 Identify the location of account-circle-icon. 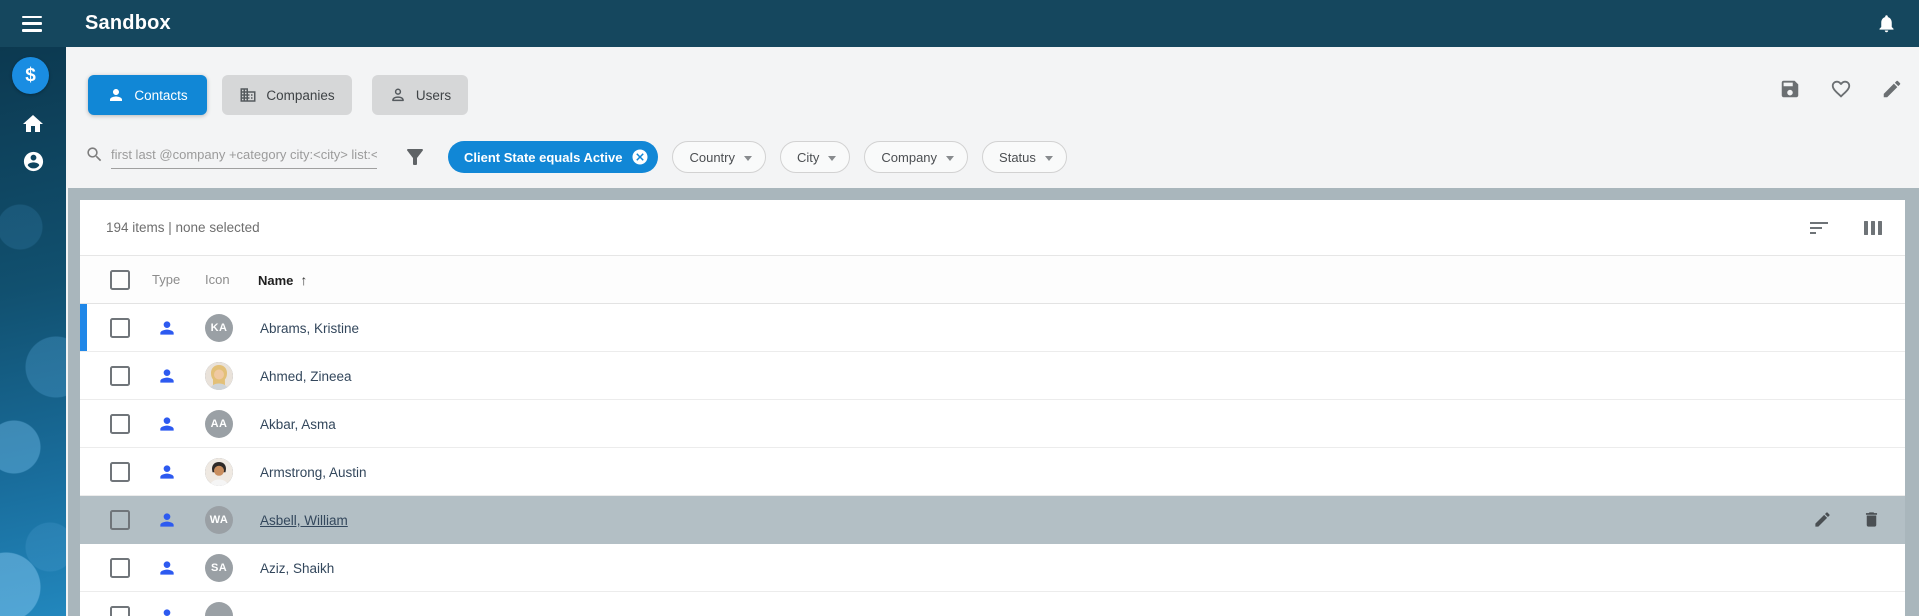
(33, 161).